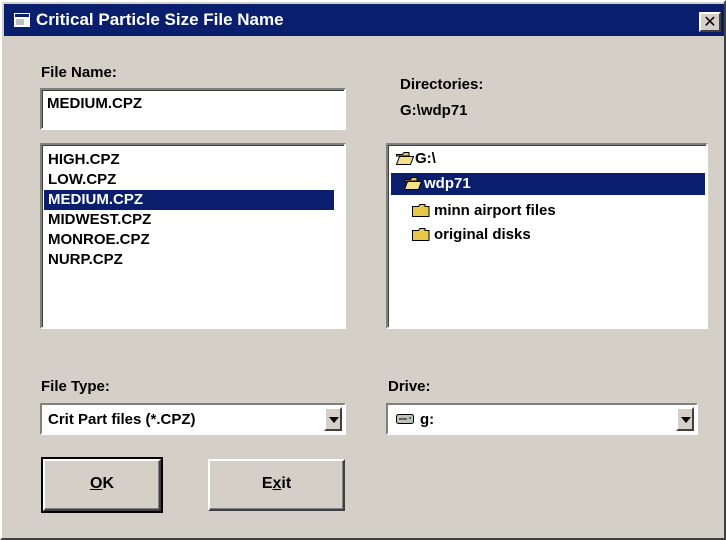 The image size is (726, 540). I want to click on directories-label: Directories:, so click(442, 84).